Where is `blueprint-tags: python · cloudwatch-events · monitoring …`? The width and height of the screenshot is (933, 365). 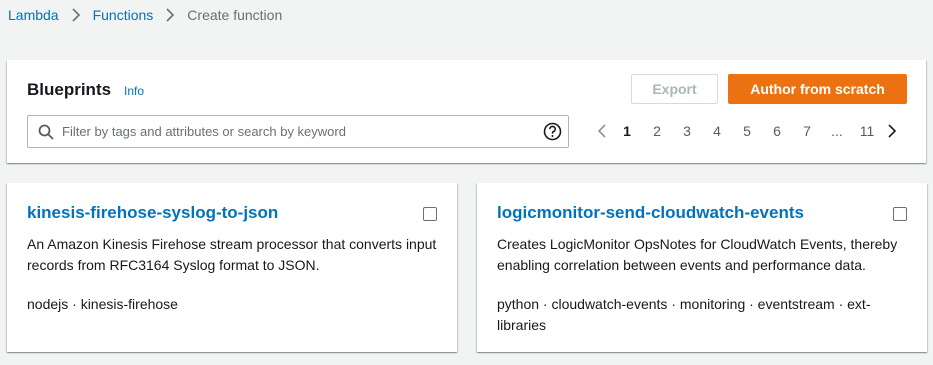
blueprint-tags: python · cloudwatch-events · monitoring … is located at coordinates (684, 314).